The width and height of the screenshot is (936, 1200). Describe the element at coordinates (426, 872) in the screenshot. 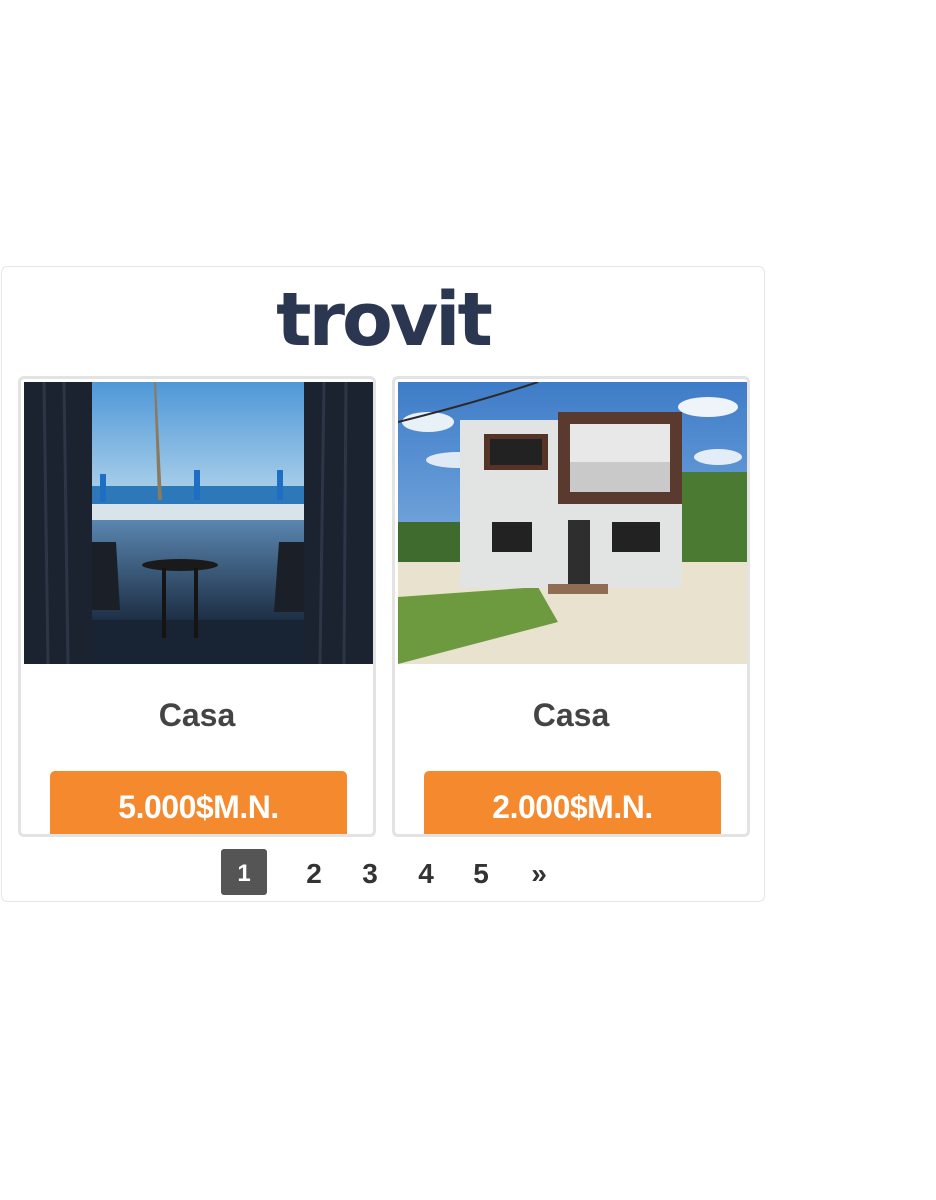

I see `page-4-link: 4` at that location.